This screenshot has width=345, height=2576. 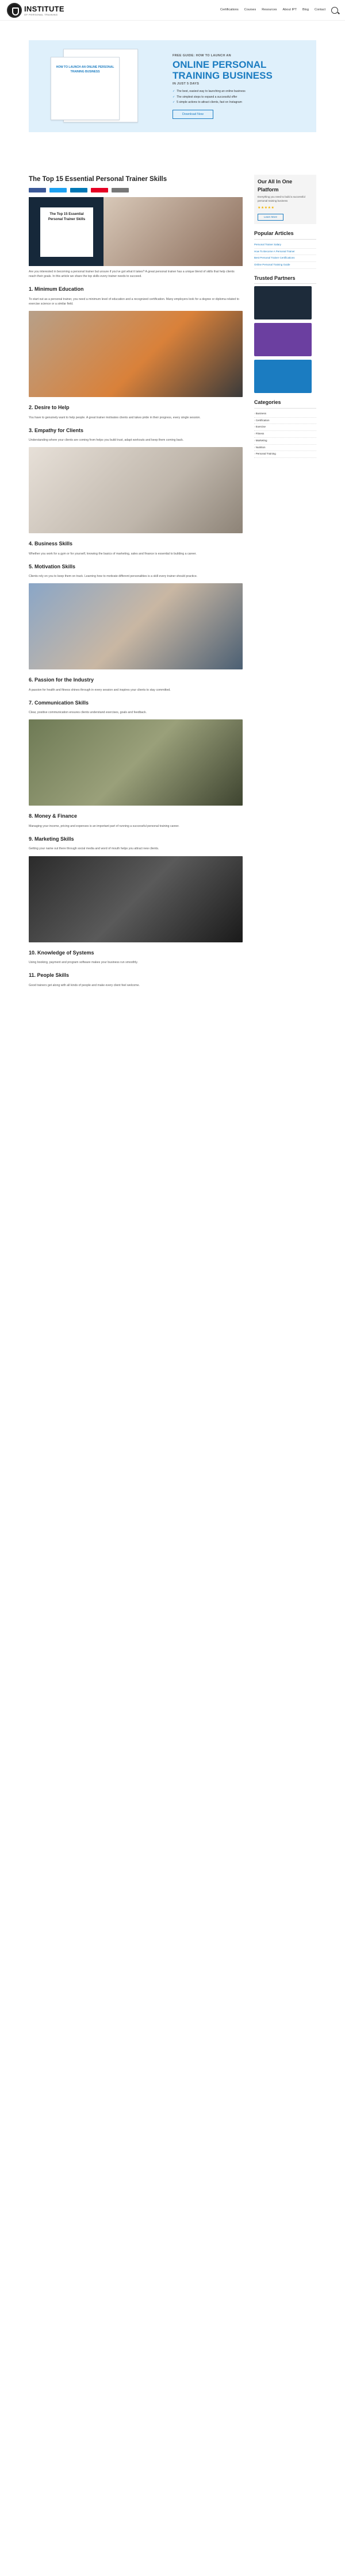 I want to click on section-heading: 3. Empathy for Clients, so click(x=56, y=430).